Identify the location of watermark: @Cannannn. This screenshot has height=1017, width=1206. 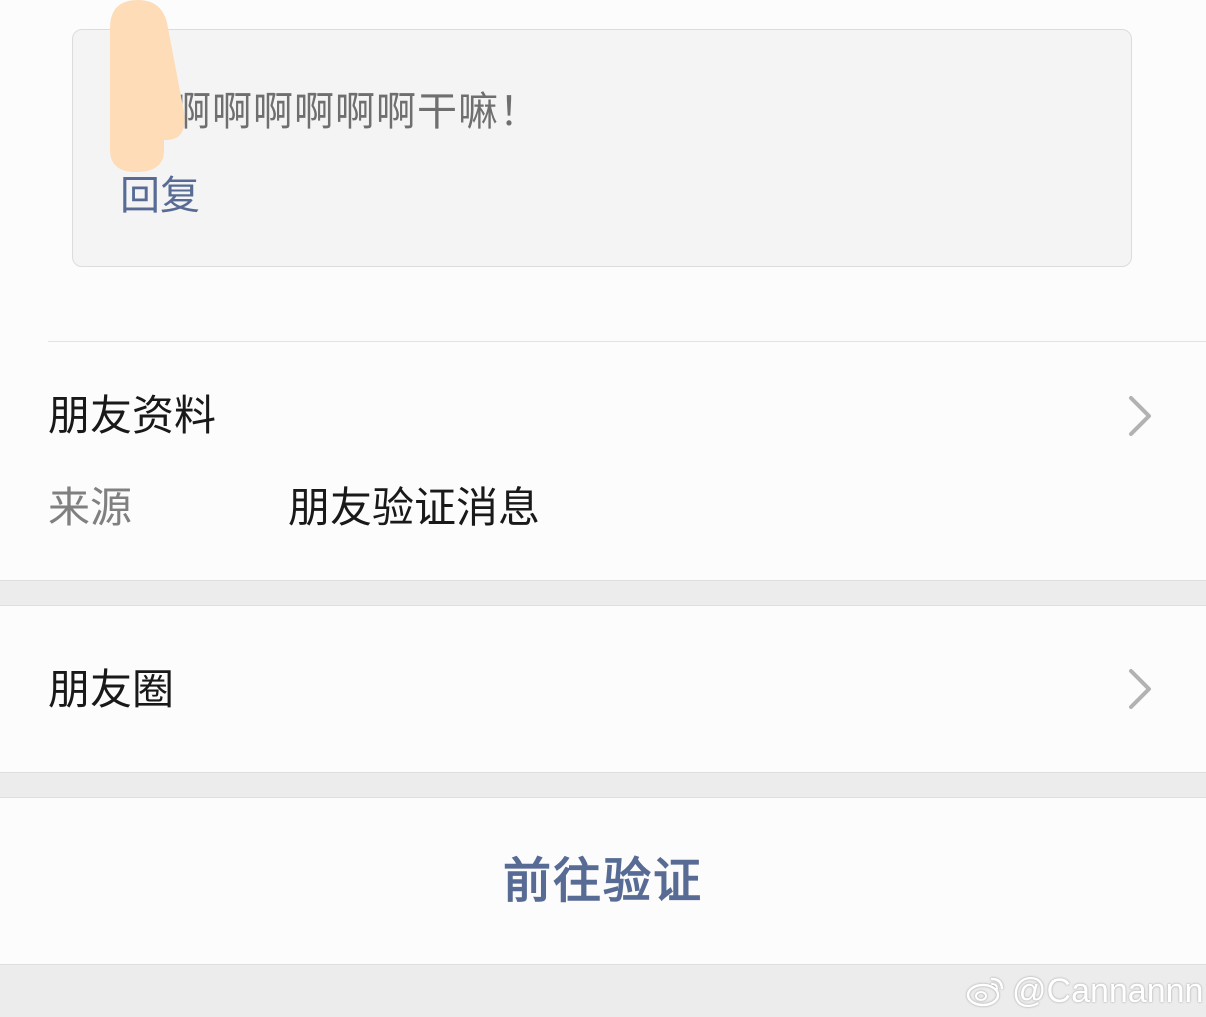
(1084, 991).